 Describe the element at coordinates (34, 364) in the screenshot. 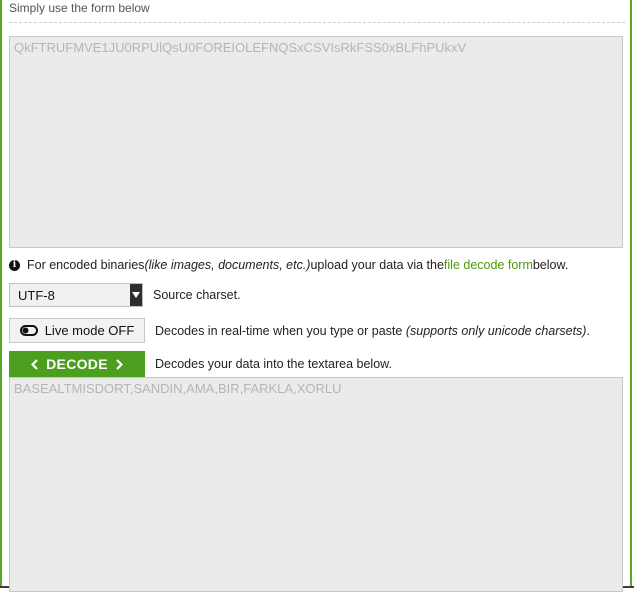

I see `chevron-left-icon` at that location.